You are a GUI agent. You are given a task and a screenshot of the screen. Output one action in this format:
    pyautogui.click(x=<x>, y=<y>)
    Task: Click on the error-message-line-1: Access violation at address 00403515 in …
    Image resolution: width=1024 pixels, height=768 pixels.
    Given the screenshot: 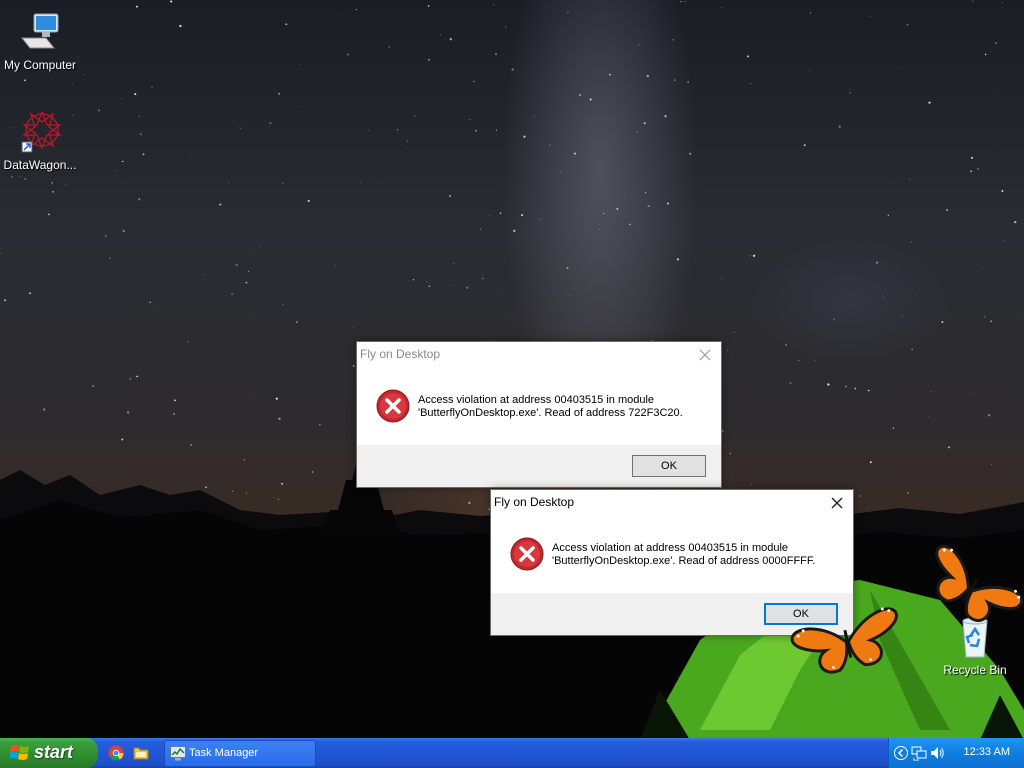 What is the action you would take?
    pyautogui.click(x=536, y=400)
    